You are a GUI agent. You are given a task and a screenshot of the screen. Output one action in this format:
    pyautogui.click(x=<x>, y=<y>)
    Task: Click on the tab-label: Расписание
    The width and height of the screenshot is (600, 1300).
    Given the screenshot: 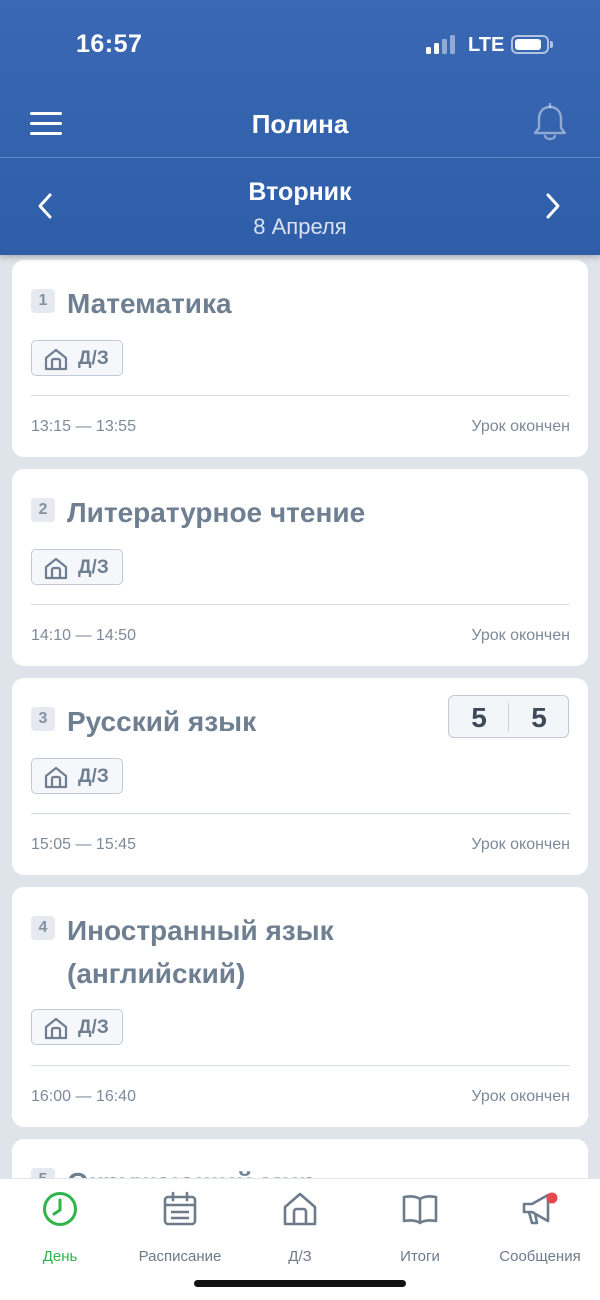 What is the action you would take?
    pyautogui.click(x=180, y=1256)
    